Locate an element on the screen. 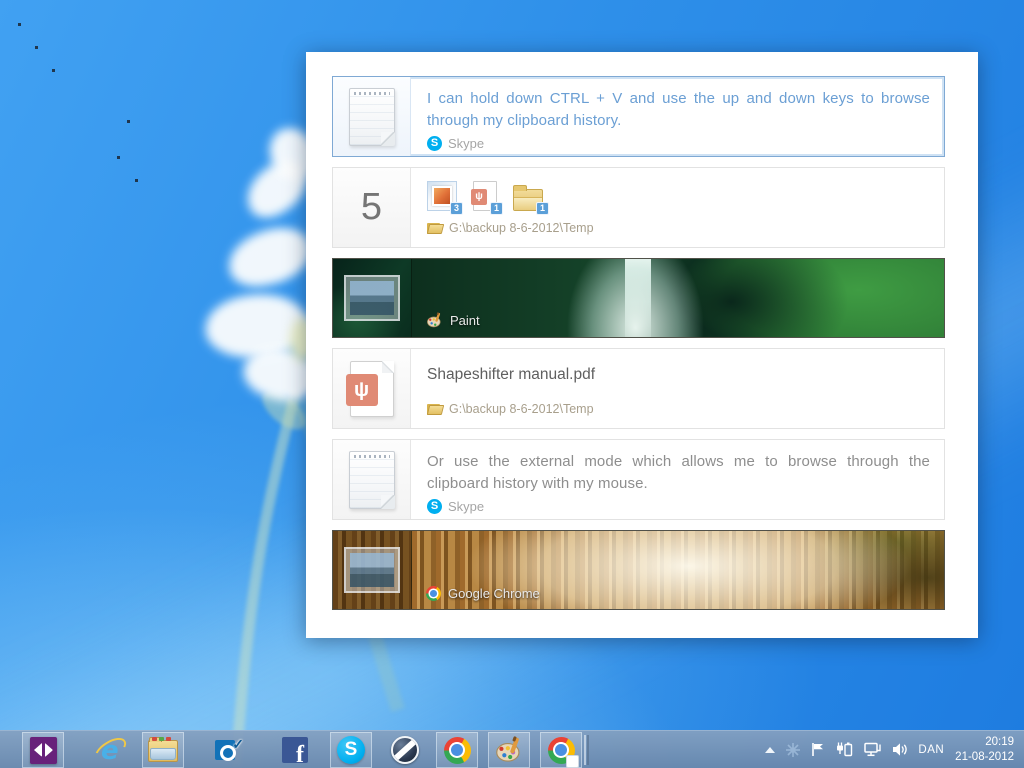 This screenshot has width=1024, height=768. clipboard-image-waterfall: Paint is located at coordinates (677, 298).